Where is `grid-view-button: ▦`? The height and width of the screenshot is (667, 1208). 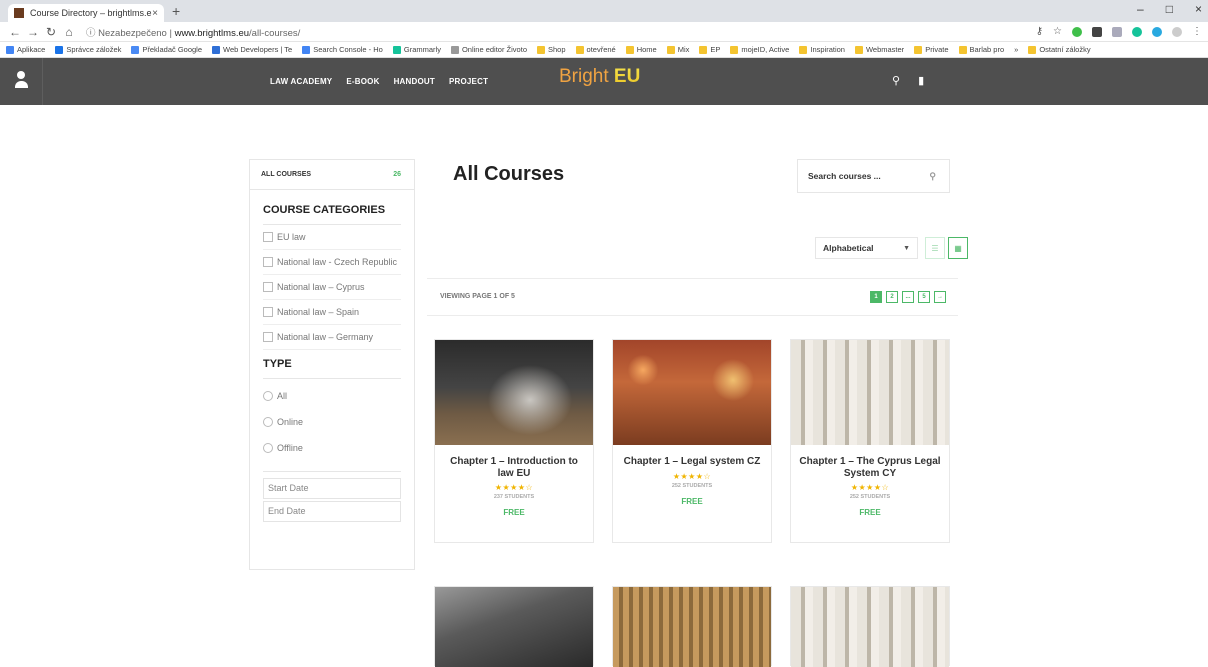
grid-view-button: ▦ is located at coordinates (958, 248).